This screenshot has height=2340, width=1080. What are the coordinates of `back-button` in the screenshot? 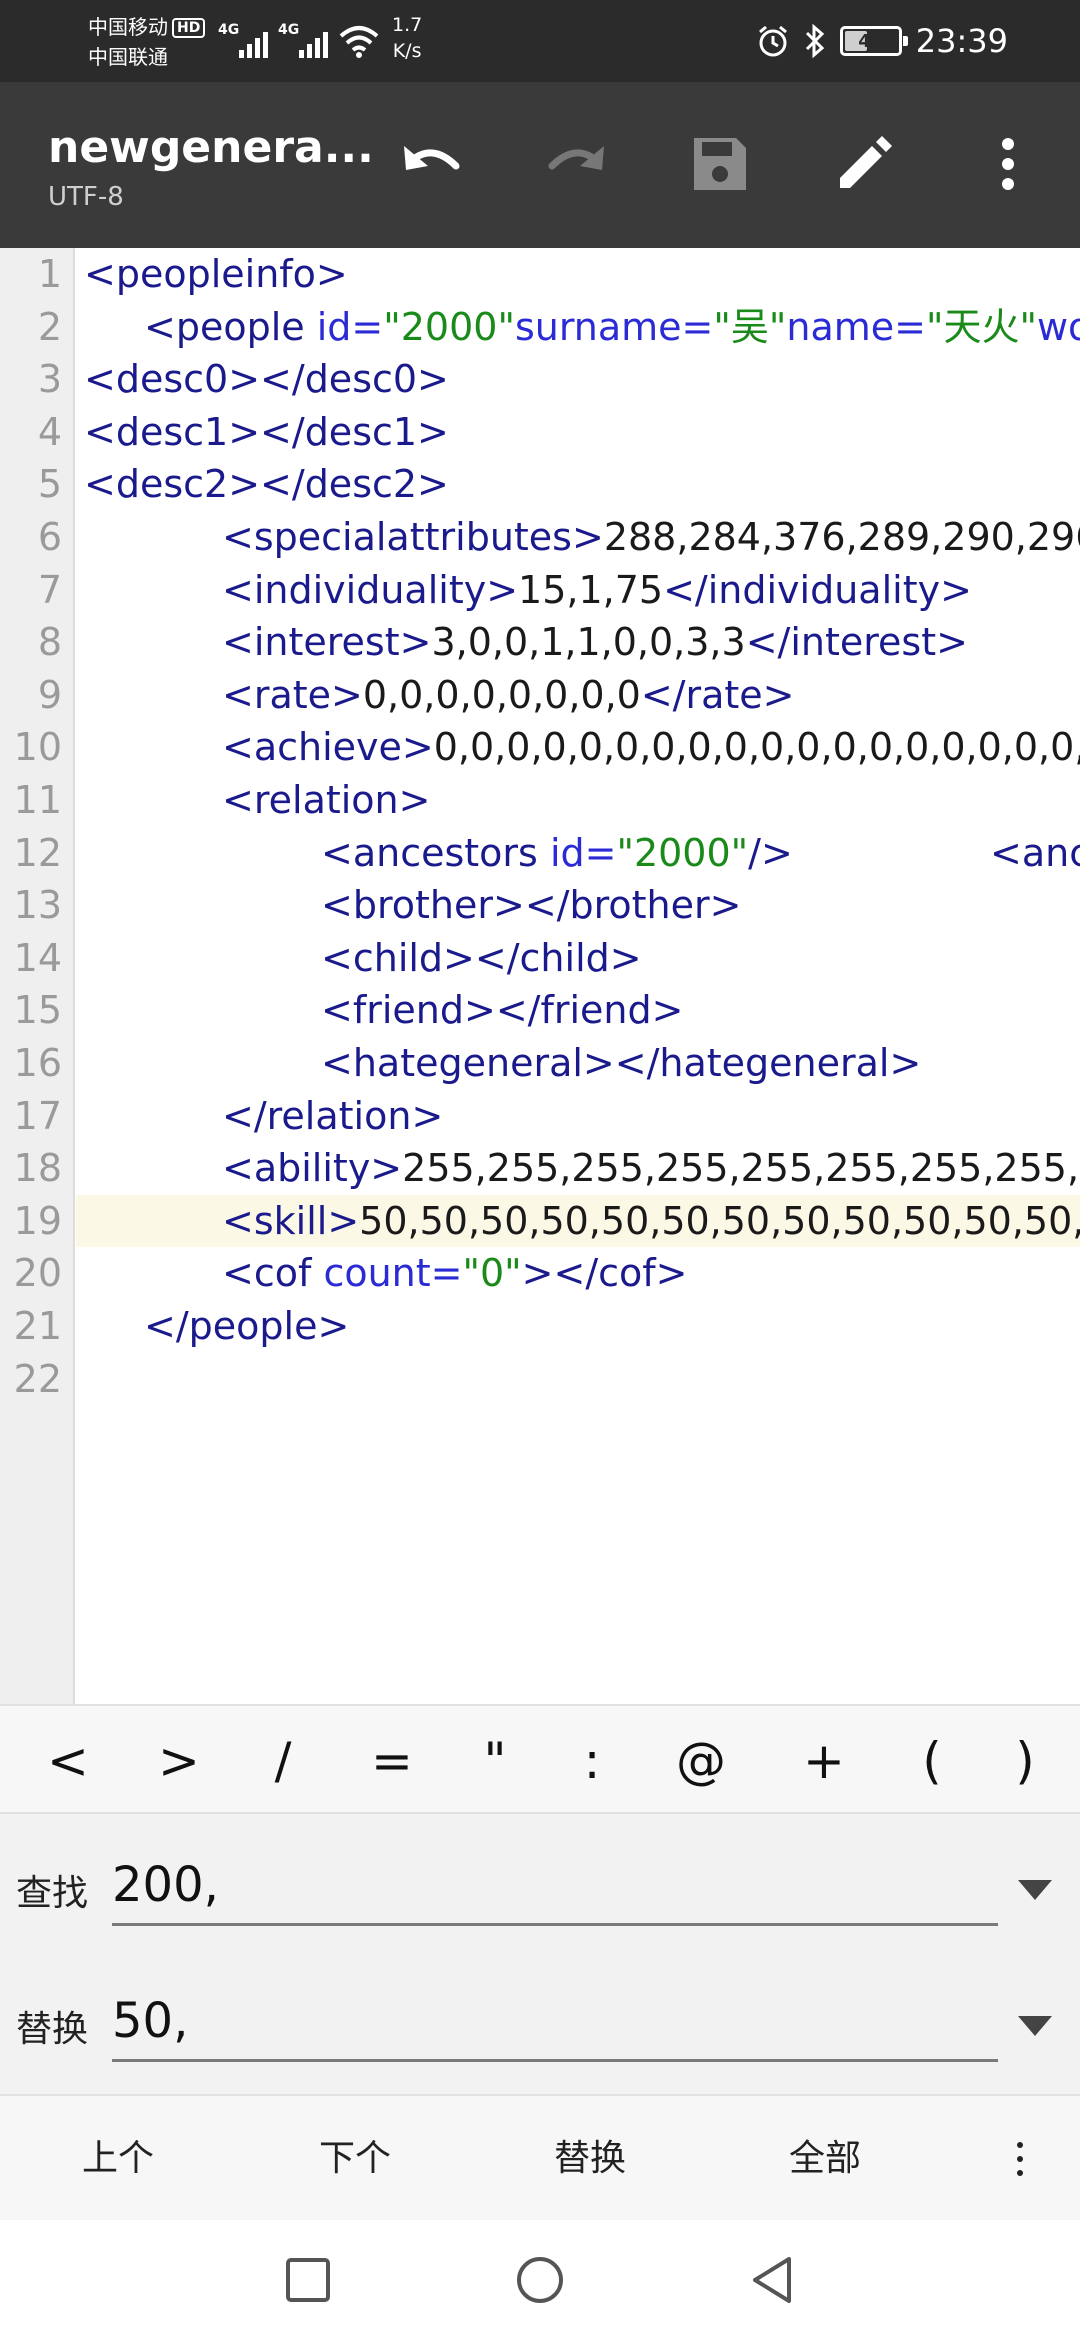 It's located at (772, 2280).